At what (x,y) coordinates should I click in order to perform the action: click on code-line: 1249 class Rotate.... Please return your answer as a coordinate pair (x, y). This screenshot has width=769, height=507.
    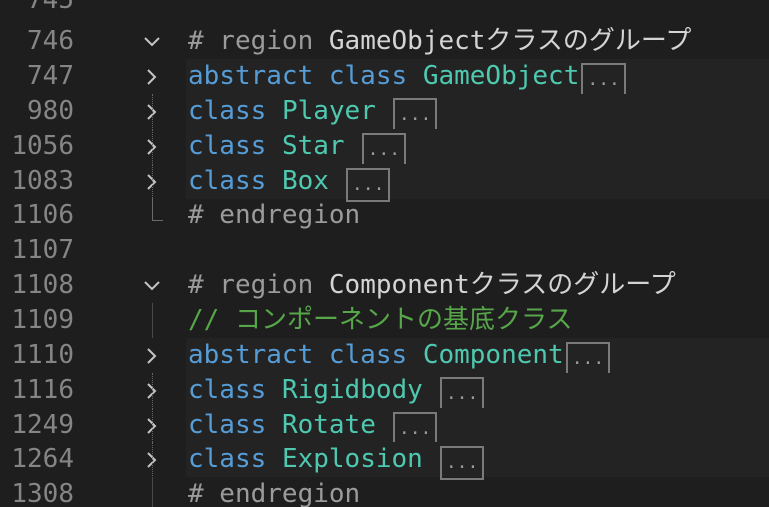
    Looking at the image, I should click on (384, 427).